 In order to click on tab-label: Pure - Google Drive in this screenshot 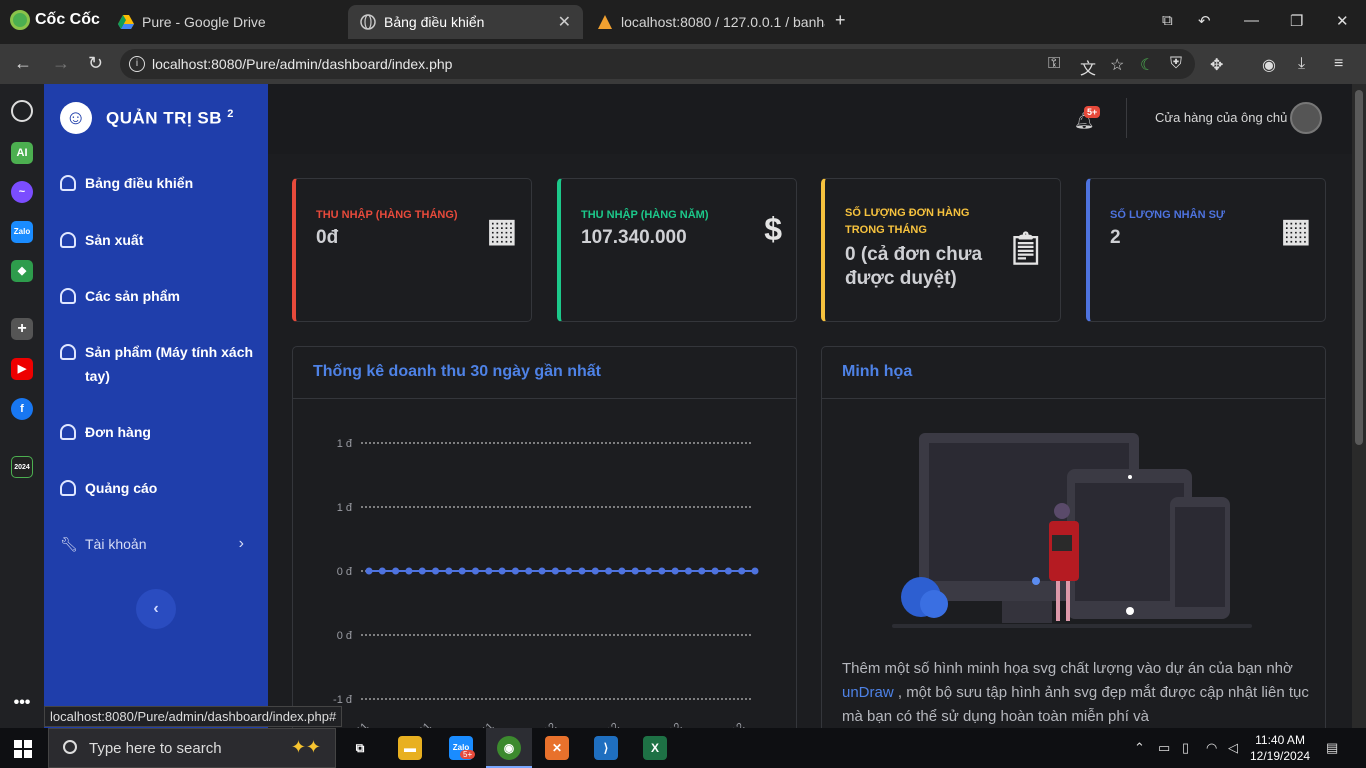, I will do `click(204, 22)`.